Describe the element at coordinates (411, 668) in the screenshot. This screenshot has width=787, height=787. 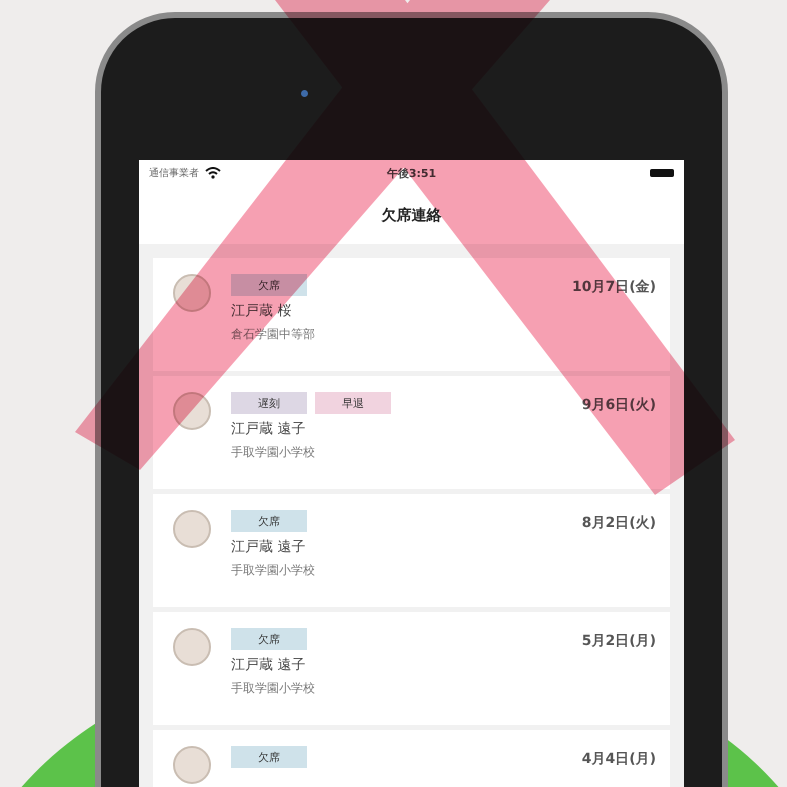
I see `absence-list-item: 欠席 江戸蔵 遠子 手取学園小学校 5月2日(月)` at that location.